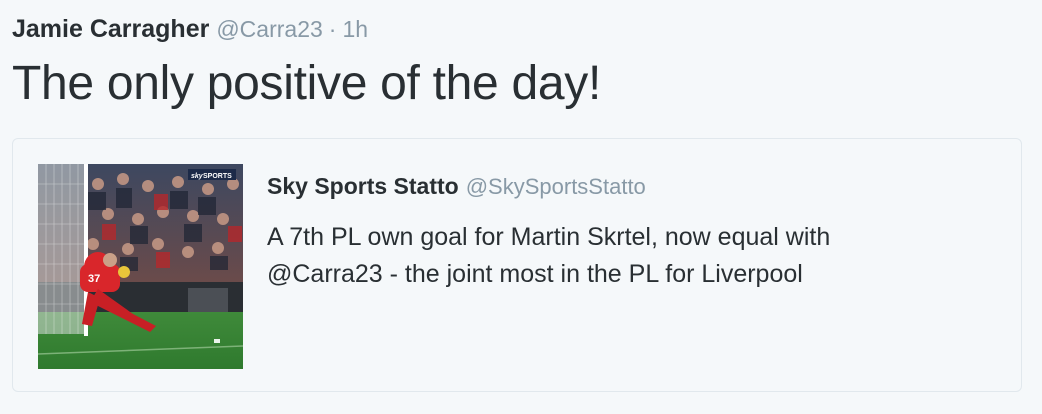  I want to click on video-thumbnail: 37 sky SPORTS, so click(140, 266).